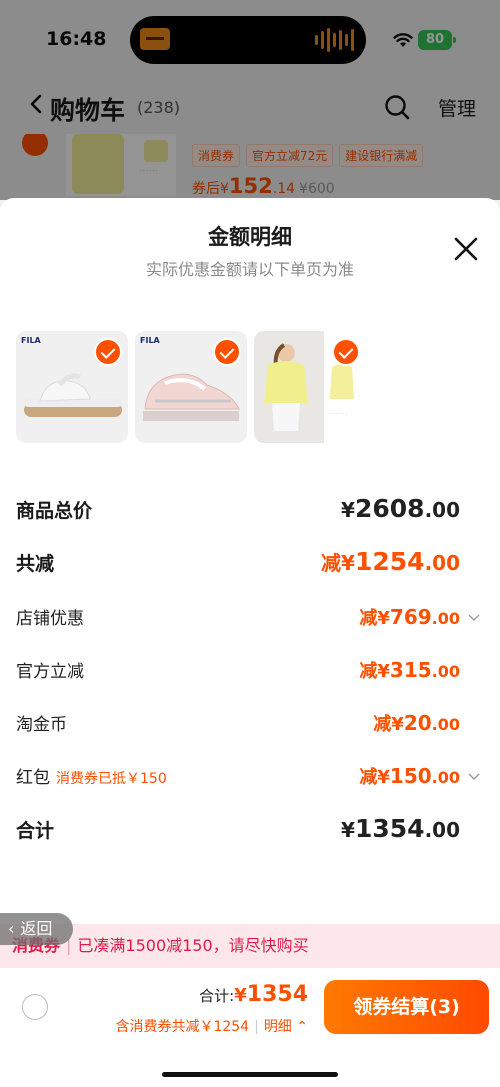 The height and width of the screenshot is (1087, 500). Describe the element at coordinates (11, 928) in the screenshot. I see `back-arrow-icon: ‹` at that location.